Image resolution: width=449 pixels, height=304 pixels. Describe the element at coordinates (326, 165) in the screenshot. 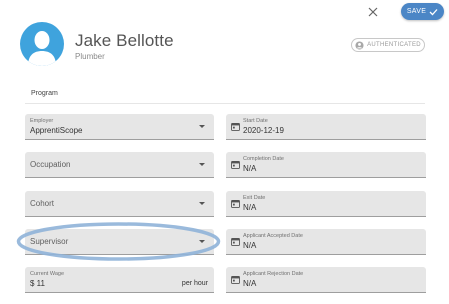

I see `completion-date-field: Completion Date N/A` at that location.